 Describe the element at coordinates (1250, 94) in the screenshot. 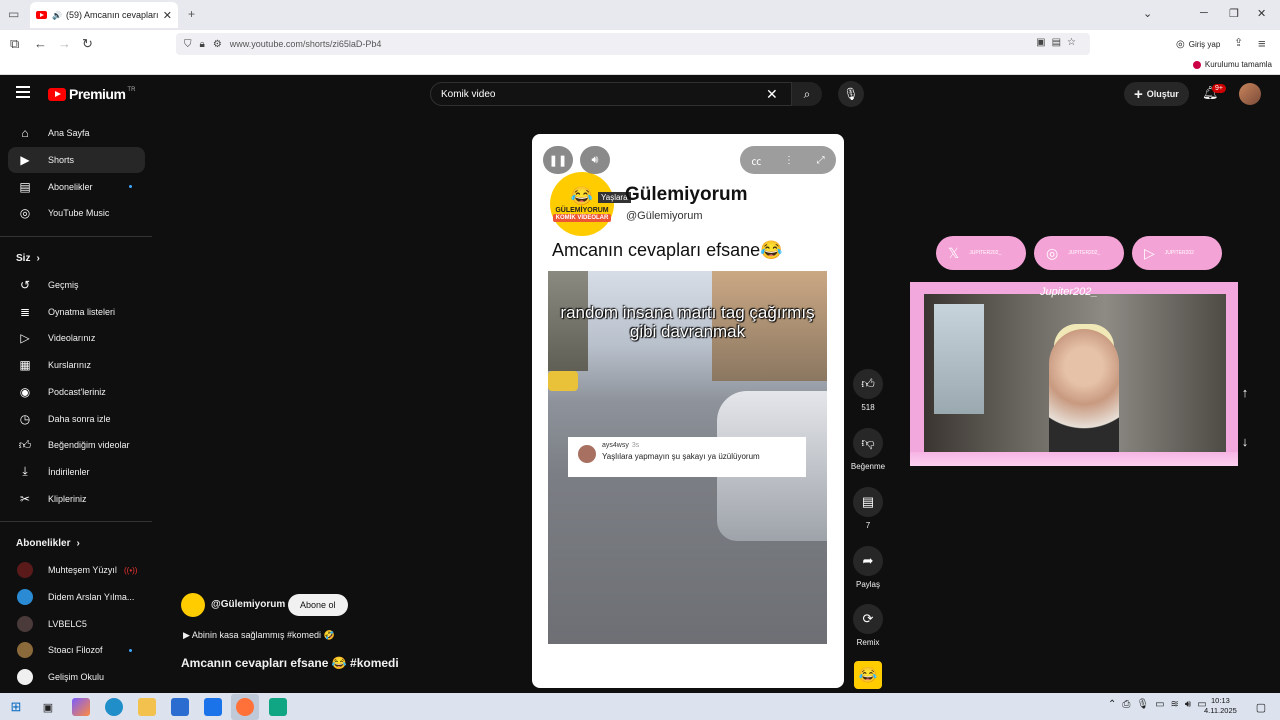

I see `avatar` at that location.